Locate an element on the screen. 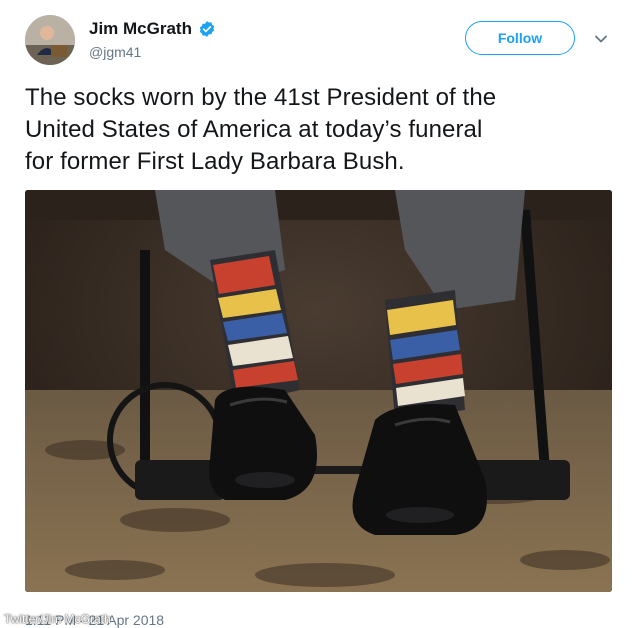 The image size is (634, 628). author-name-row: Jim McGrath is located at coordinates (152, 29).